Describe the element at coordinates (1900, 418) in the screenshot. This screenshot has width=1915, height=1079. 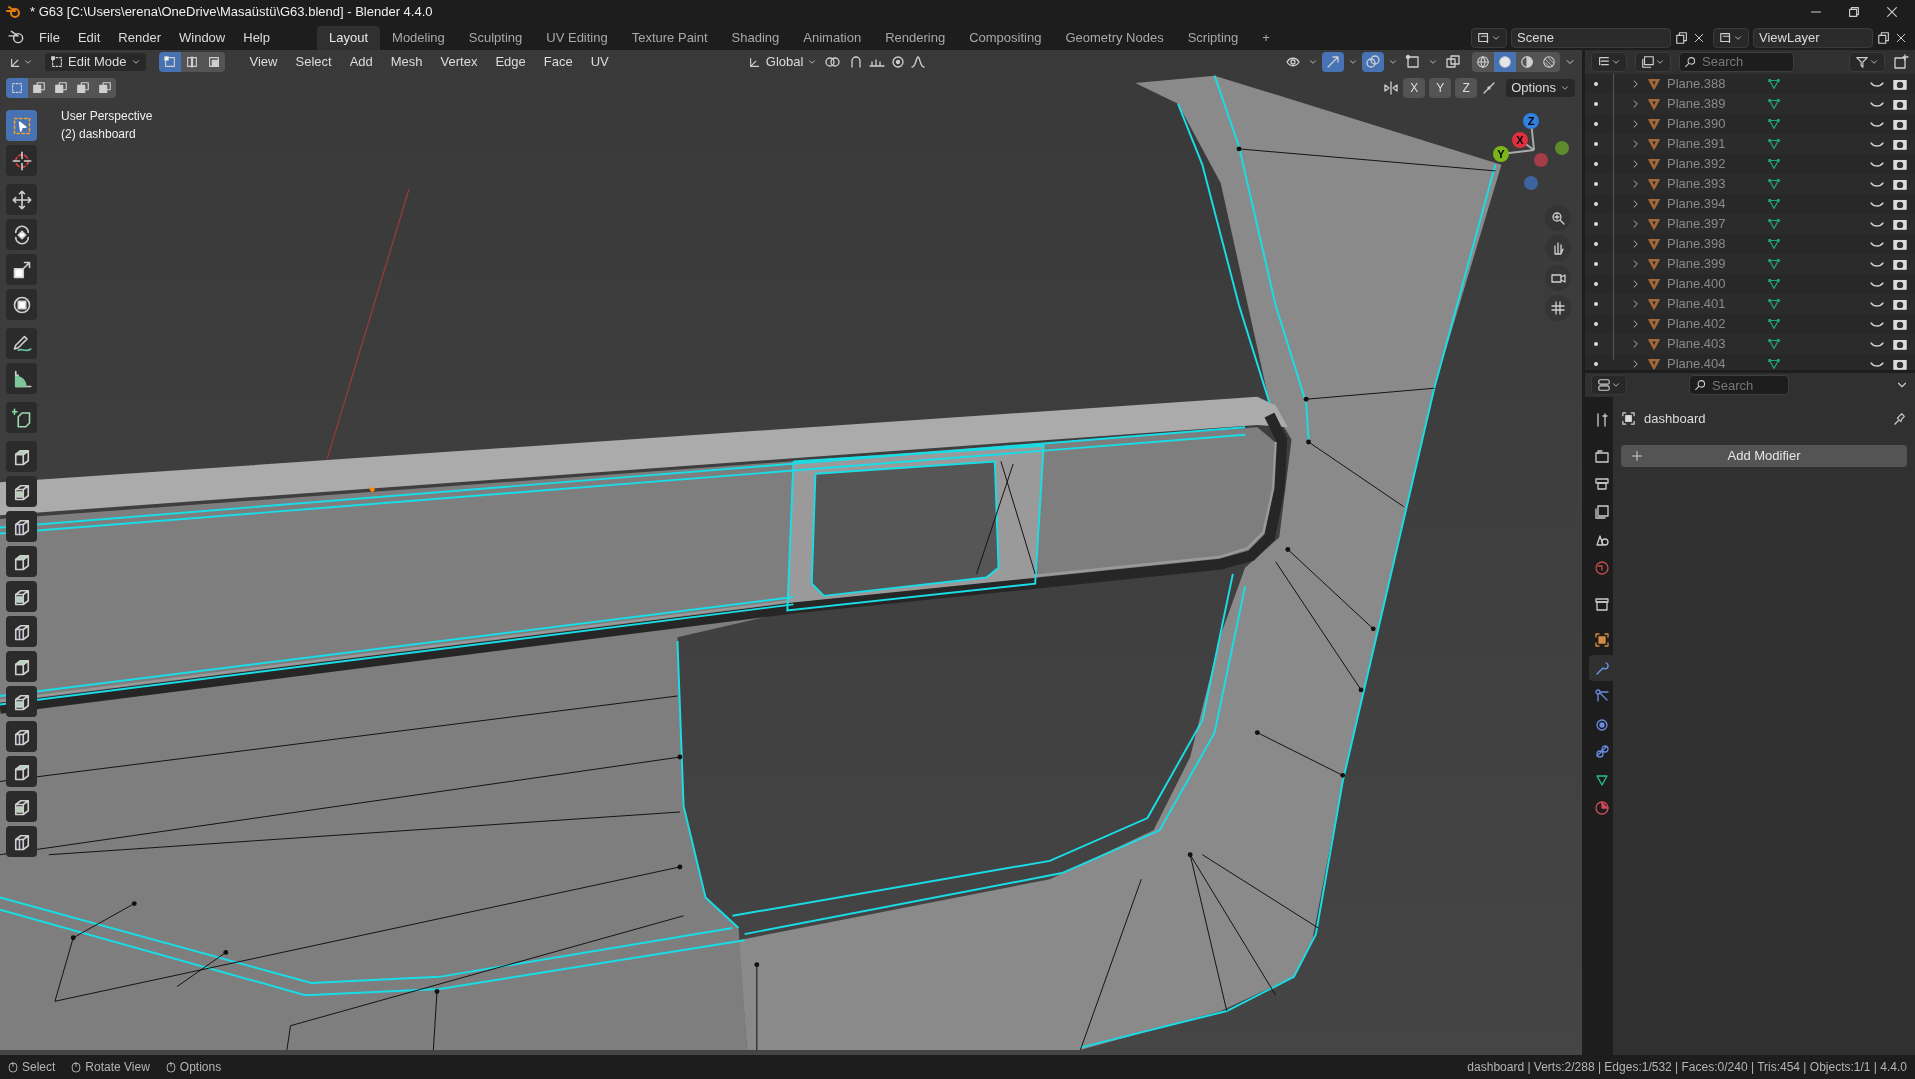
I see `pin-icon` at that location.